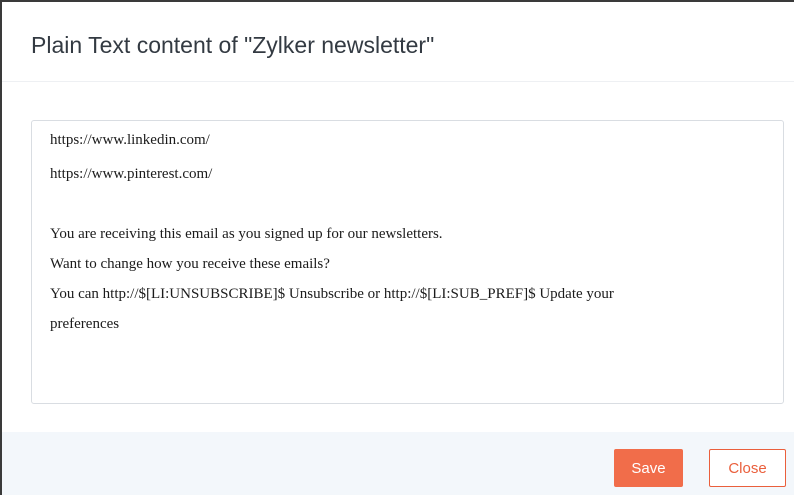 This screenshot has width=794, height=495. I want to click on content-line: https://www.linkedin.com/, so click(130, 140).